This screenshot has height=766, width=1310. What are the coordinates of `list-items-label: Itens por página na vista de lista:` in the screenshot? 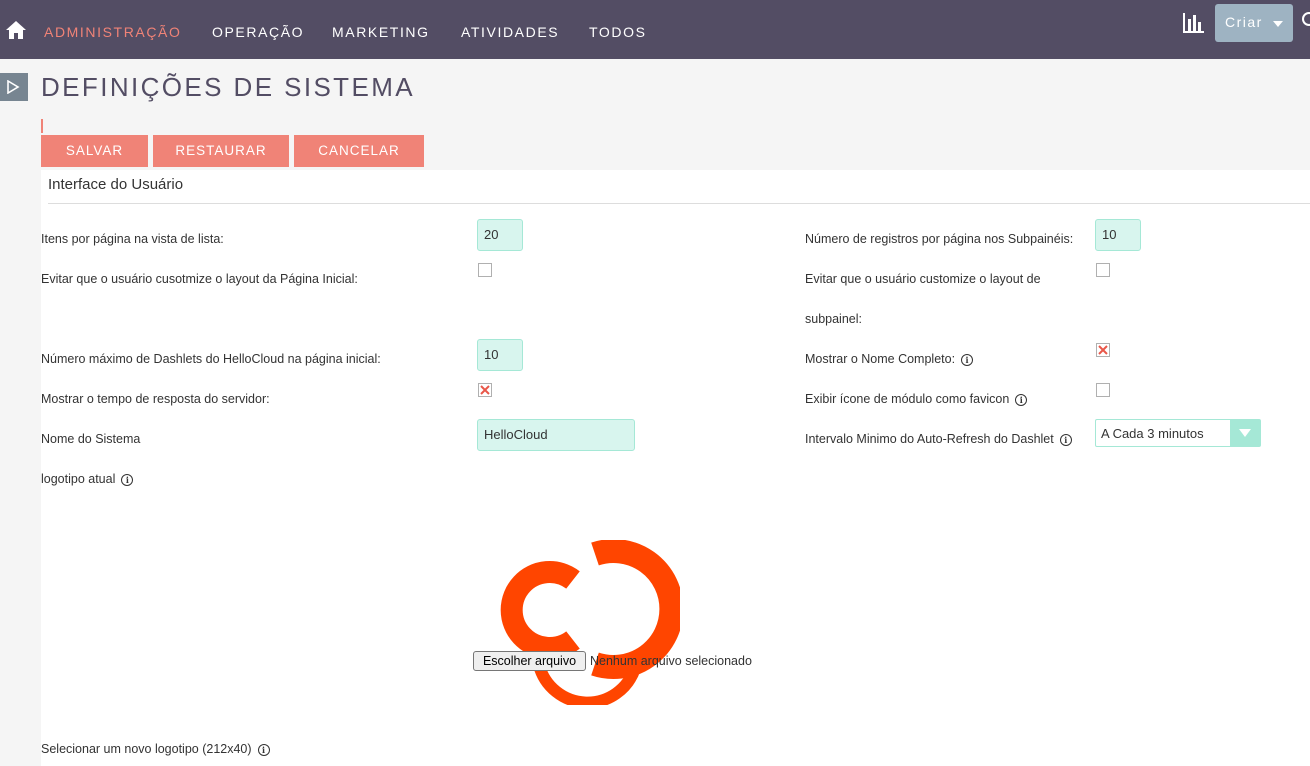 It's located at (132, 239).